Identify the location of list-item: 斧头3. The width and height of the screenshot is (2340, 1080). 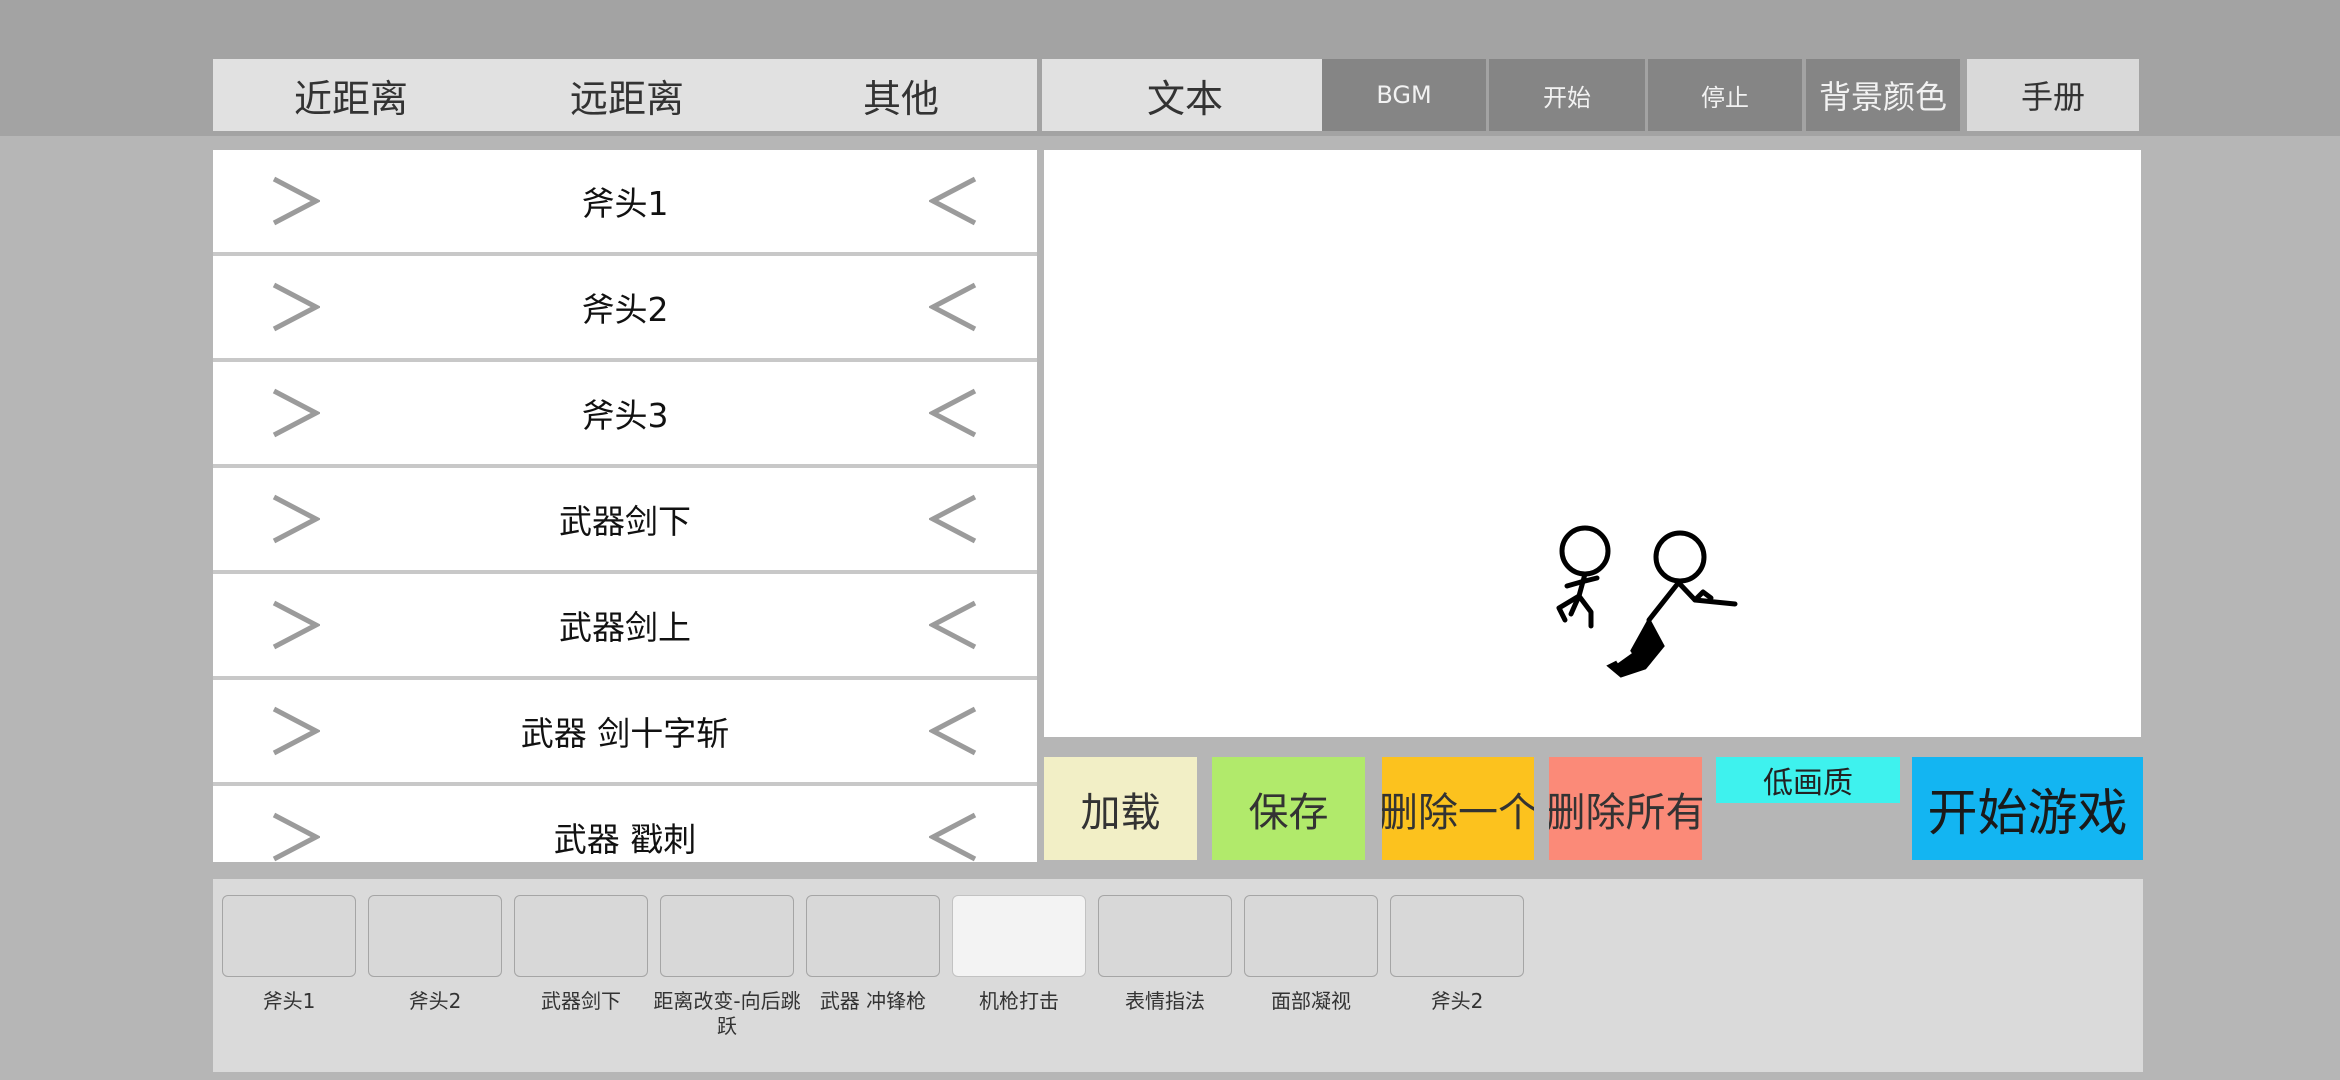
(625, 413).